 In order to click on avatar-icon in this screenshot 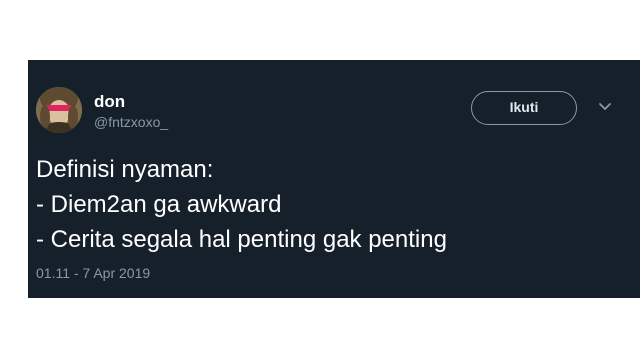, I will do `click(59, 110)`.